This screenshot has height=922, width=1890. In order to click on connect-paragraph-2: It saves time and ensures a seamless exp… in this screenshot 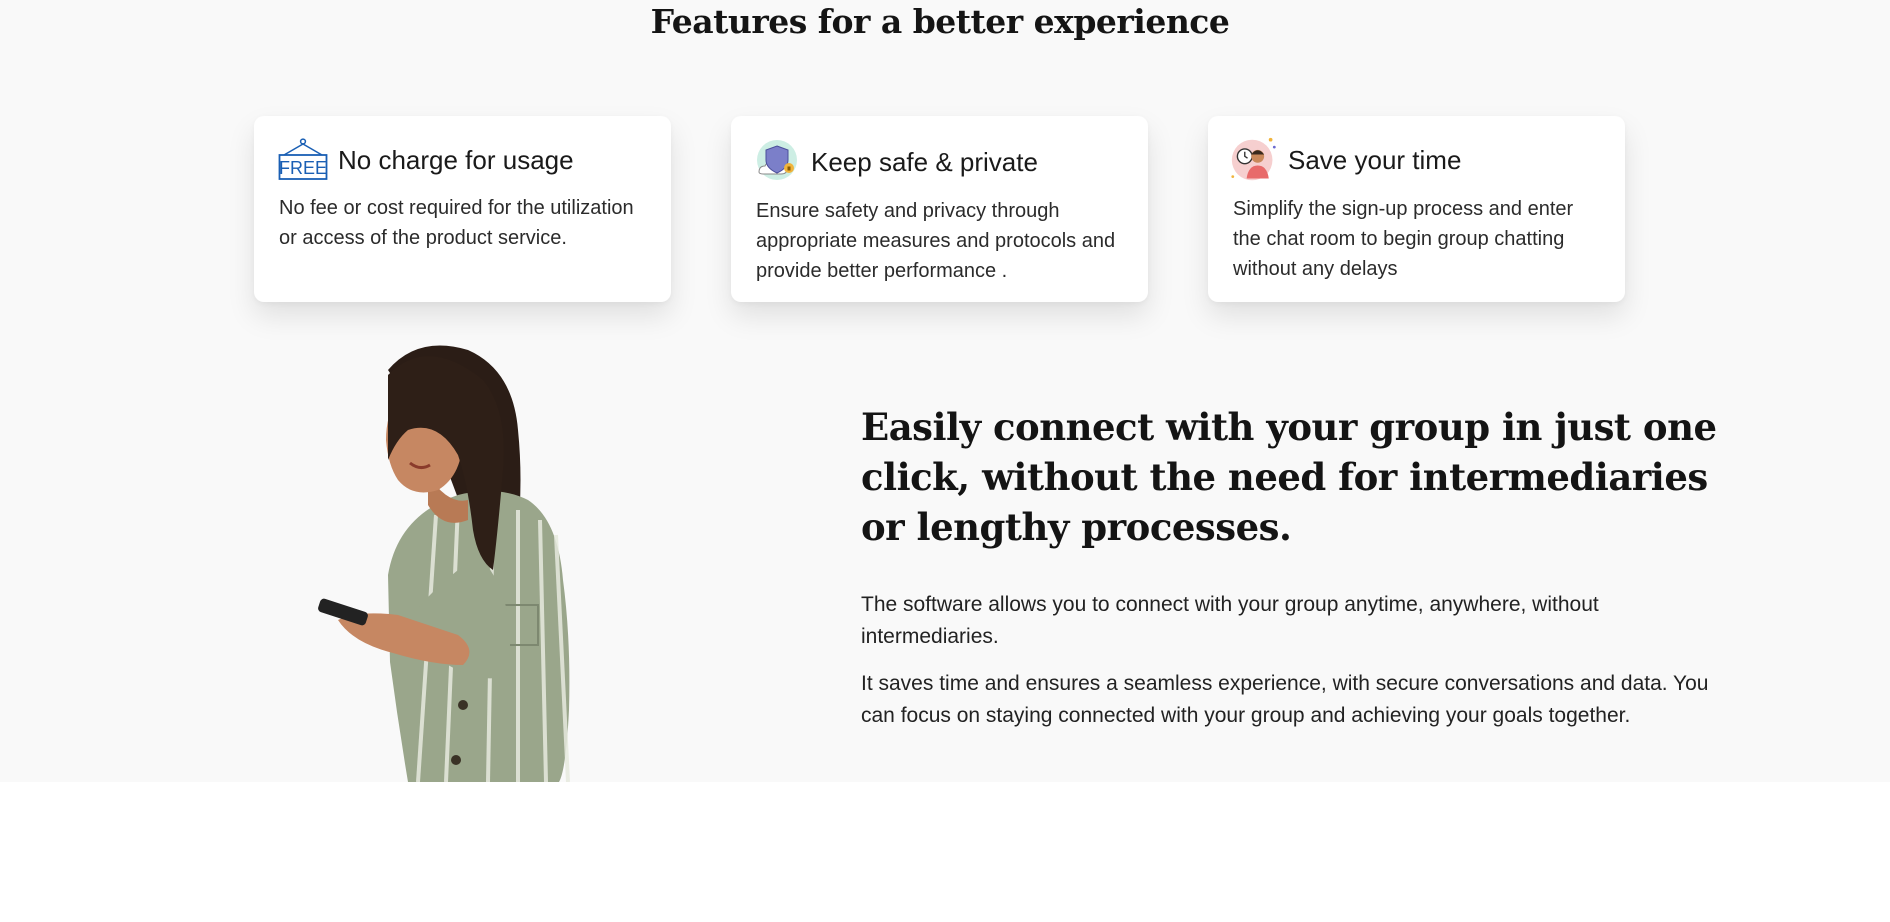, I will do `click(1285, 699)`.